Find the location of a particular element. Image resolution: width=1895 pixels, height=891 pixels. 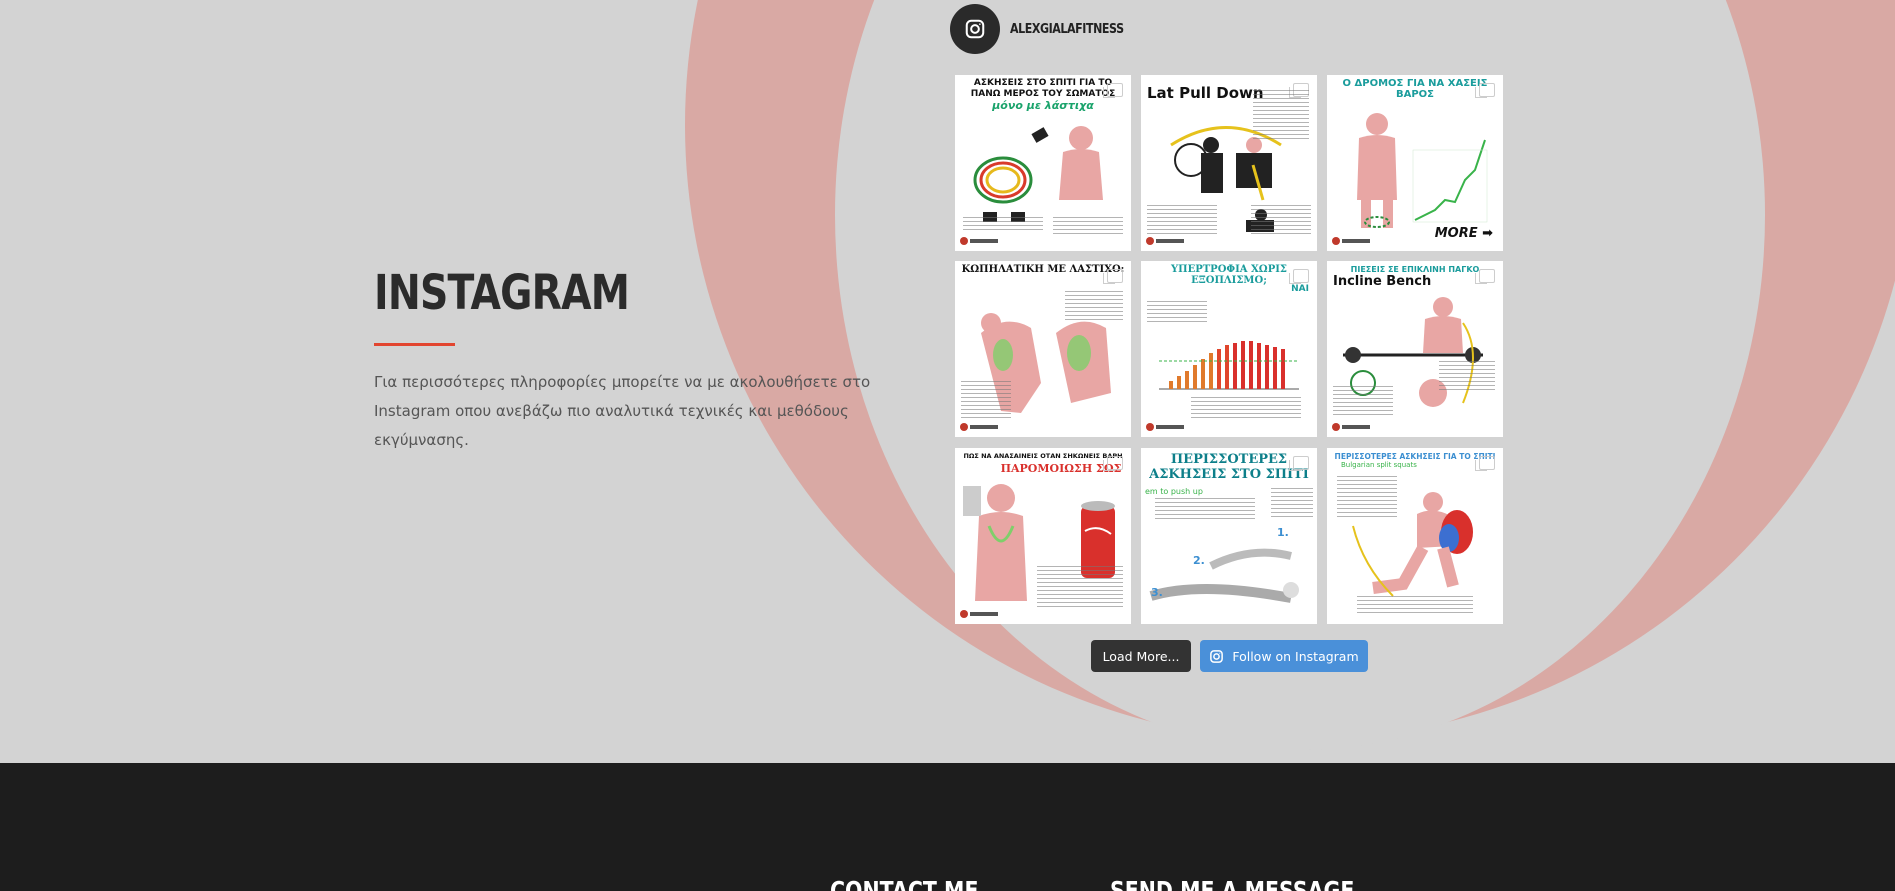

post-subtitle: Incline Bench is located at coordinates (1382, 281).